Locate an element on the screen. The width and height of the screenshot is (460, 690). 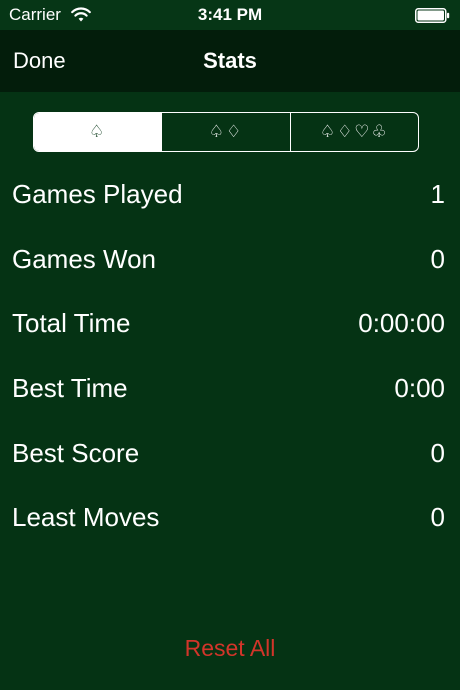
stat-value: 1 is located at coordinates (437, 194).